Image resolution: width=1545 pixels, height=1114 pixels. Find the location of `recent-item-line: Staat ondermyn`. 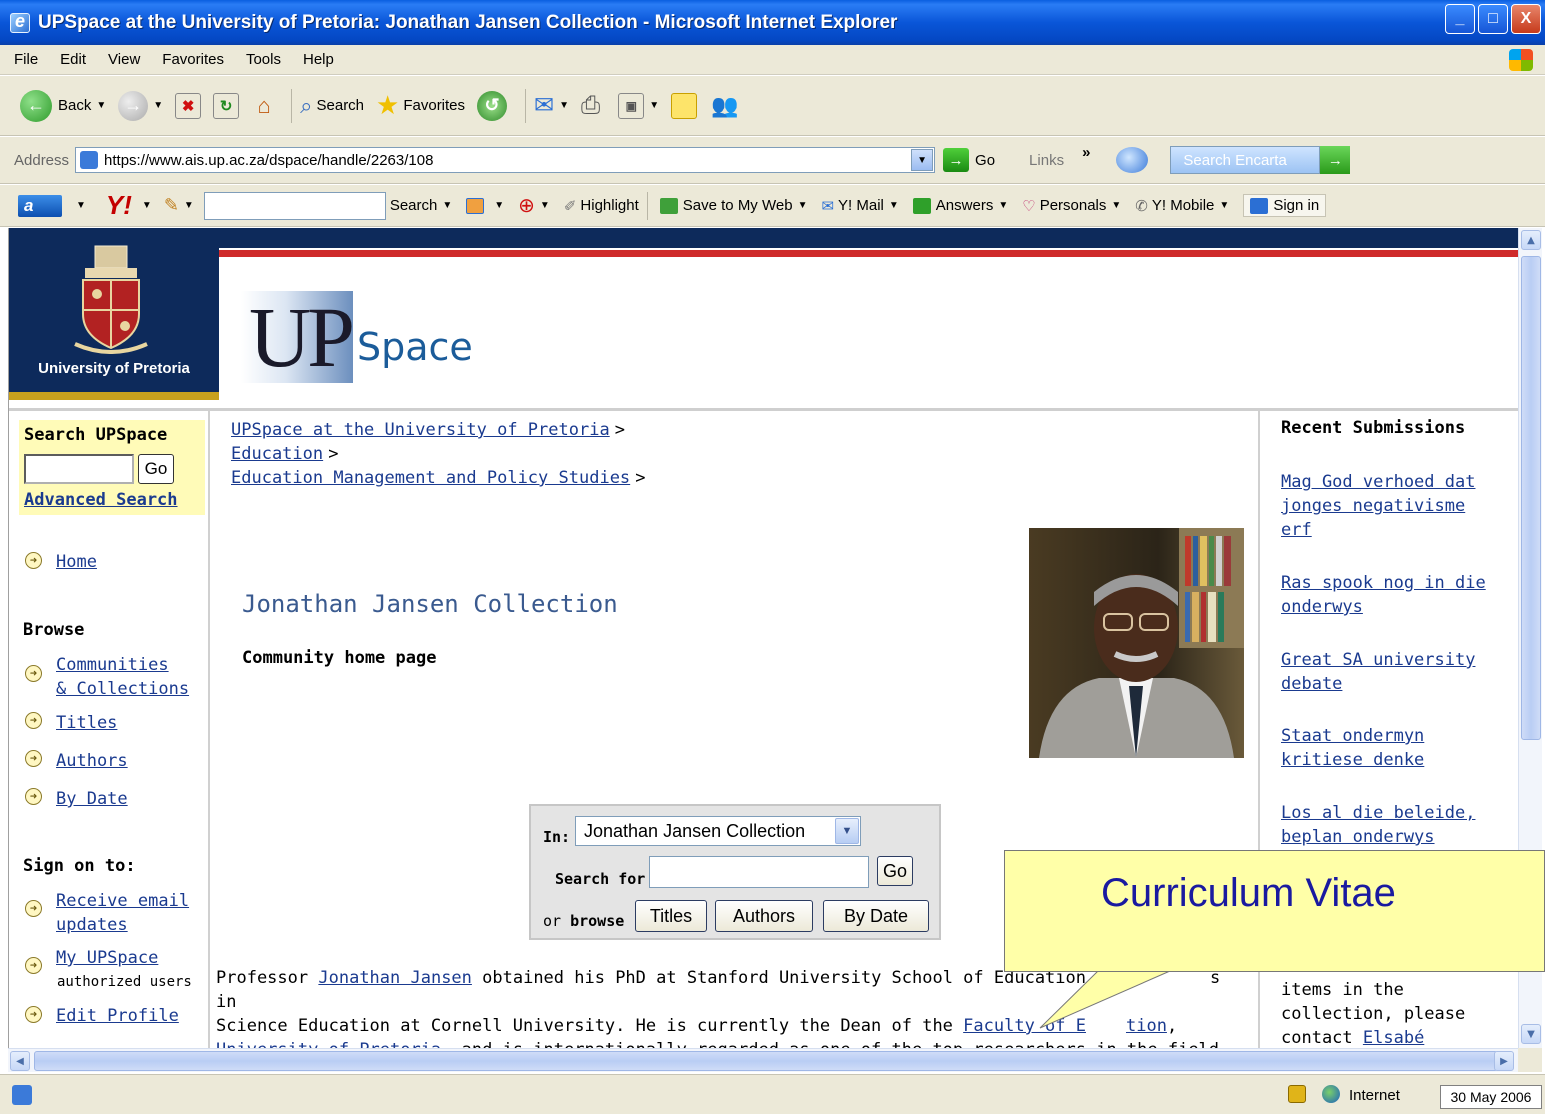

recent-item-line: Staat ondermyn is located at coordinates (1396, 736).